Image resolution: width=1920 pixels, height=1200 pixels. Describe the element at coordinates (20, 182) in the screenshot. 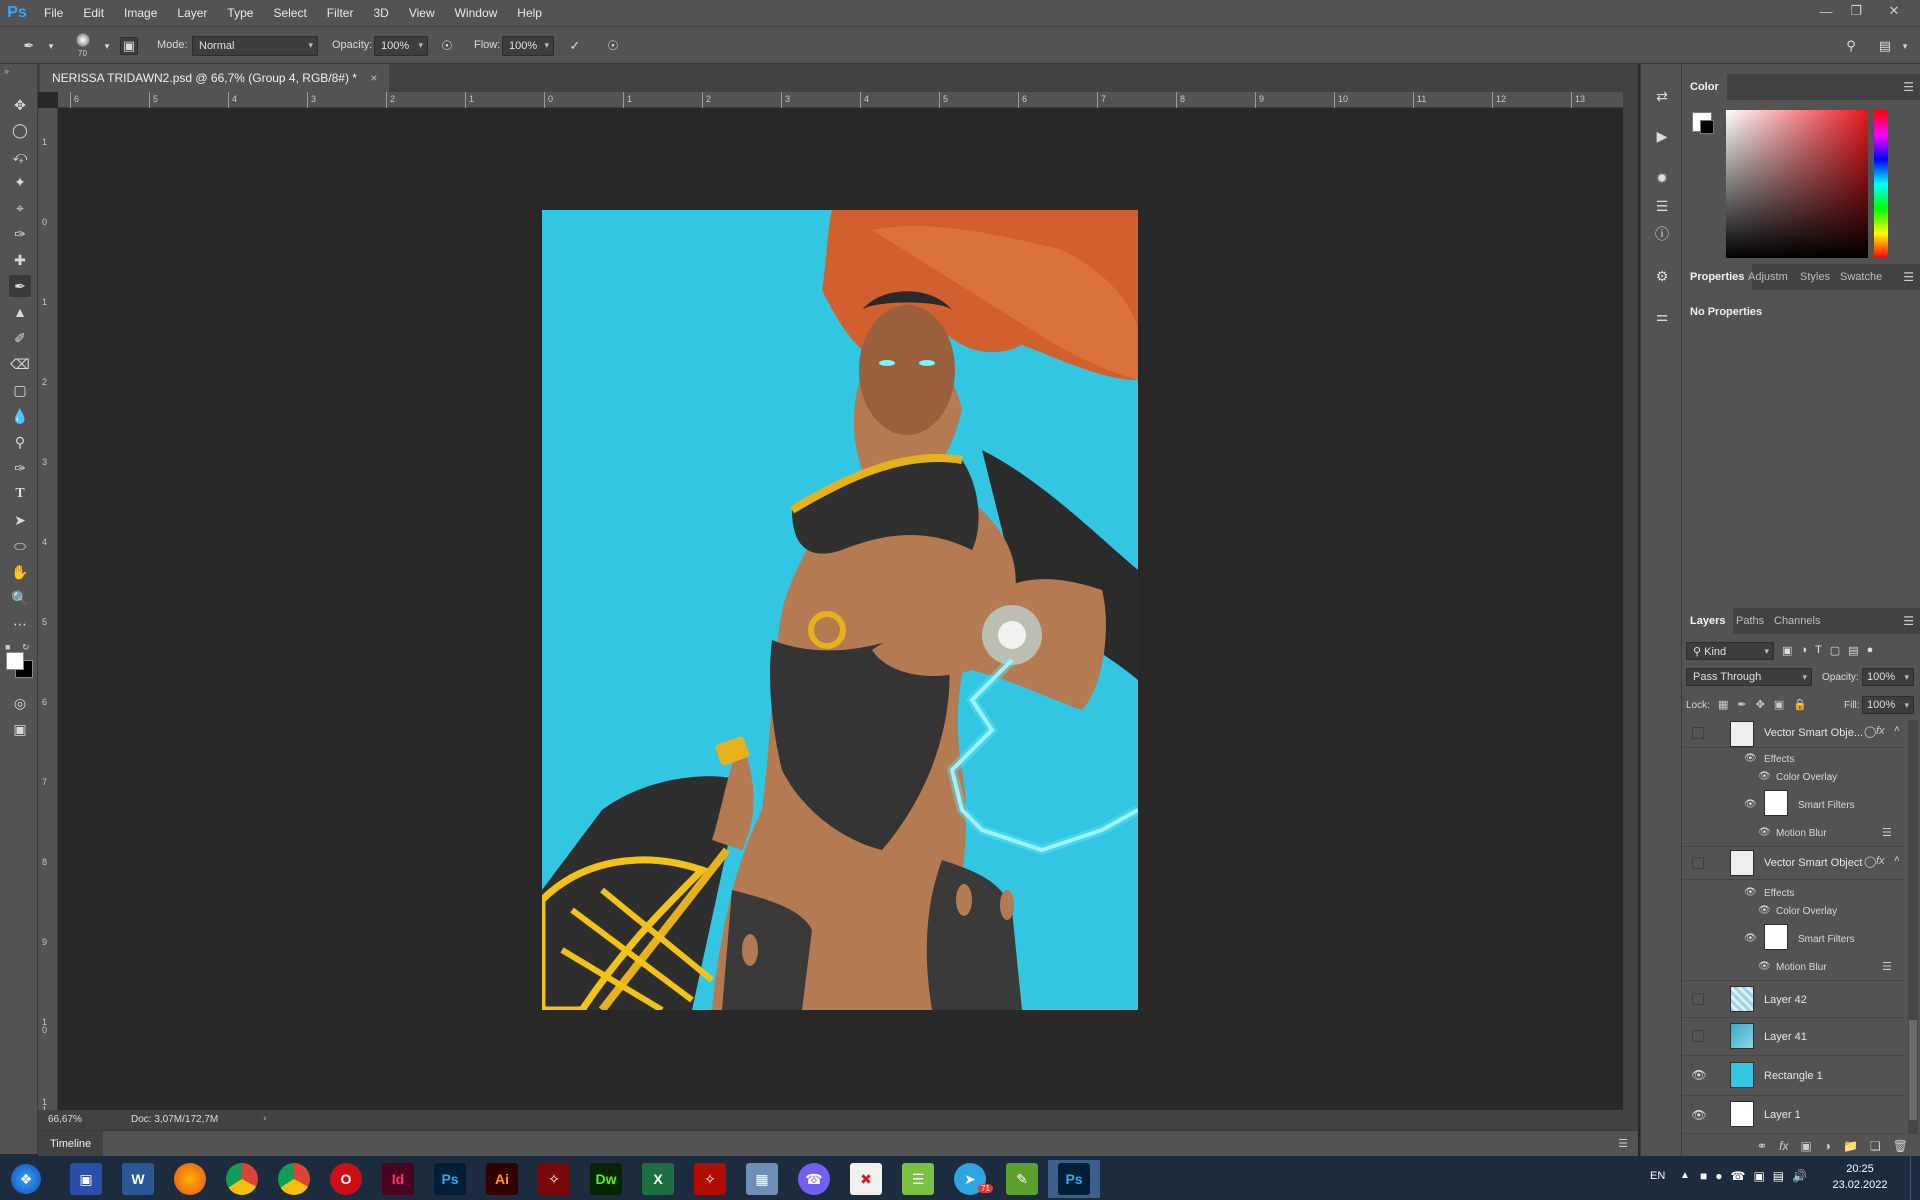

I see `magic-wand-tool-icon: ✦` at that location.